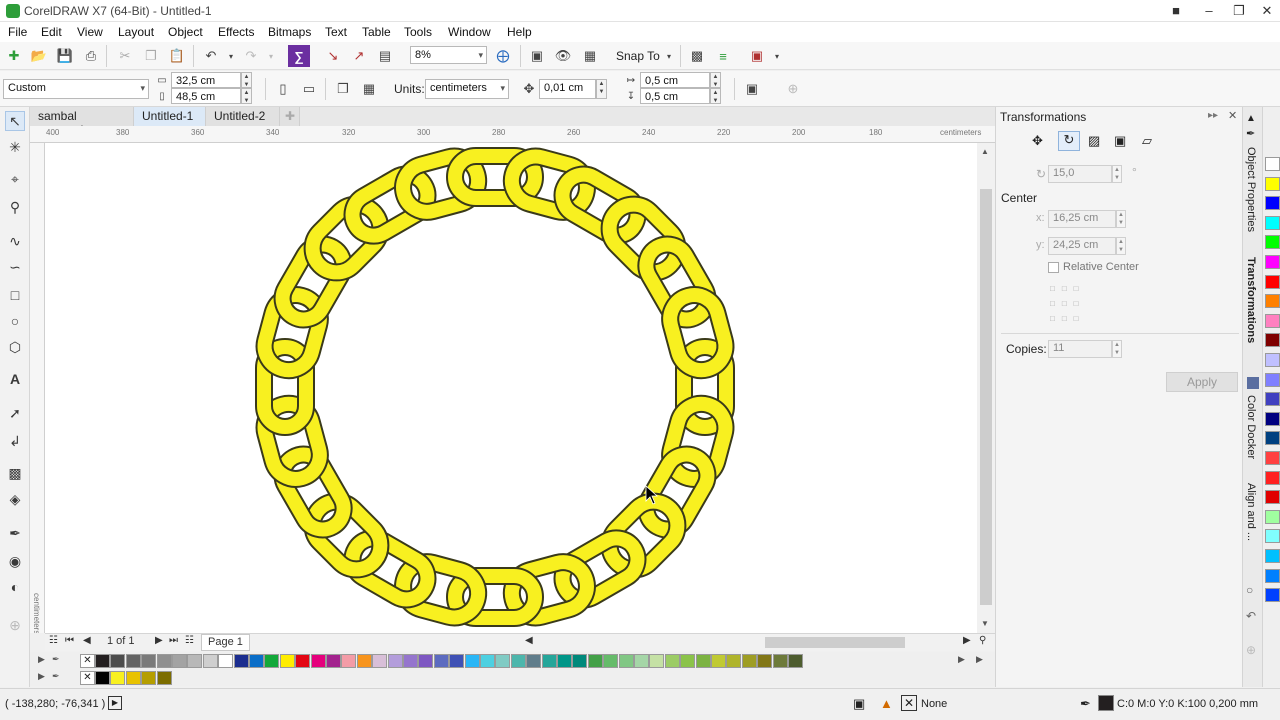 Image resolution: width=1280 pixels, height=720 pixels. I want to click on parallel-dimension-icon: ➚, so click(15, 413).